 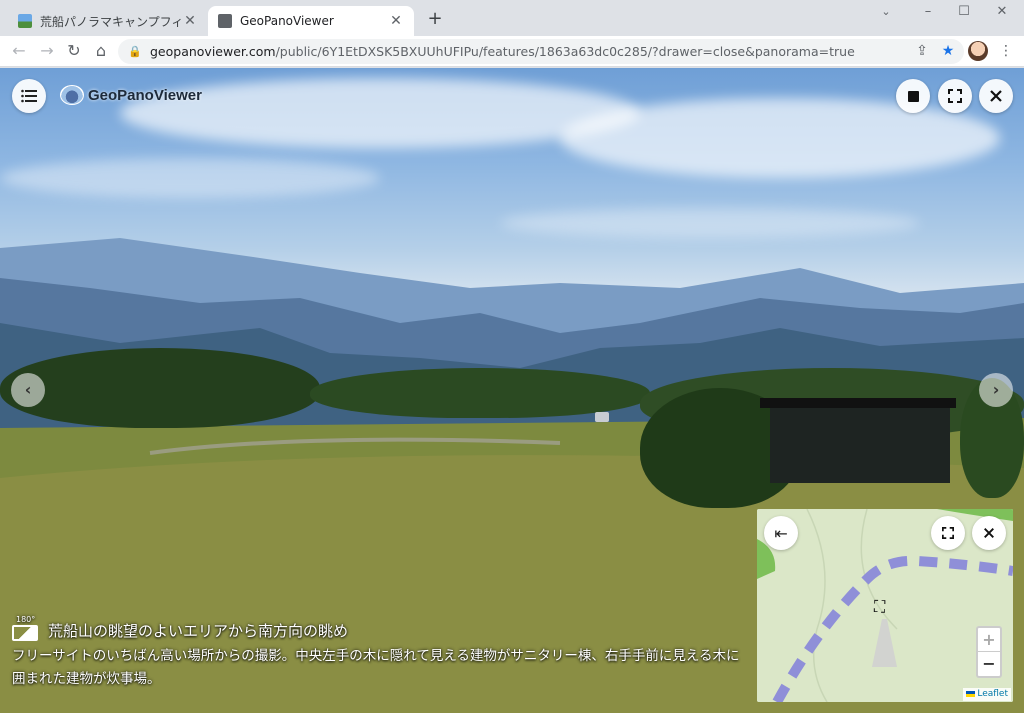 What do you see at coordinates (978, 51) in the screenshot?
I see `profile-avatar` at bounding box center [978, 51].